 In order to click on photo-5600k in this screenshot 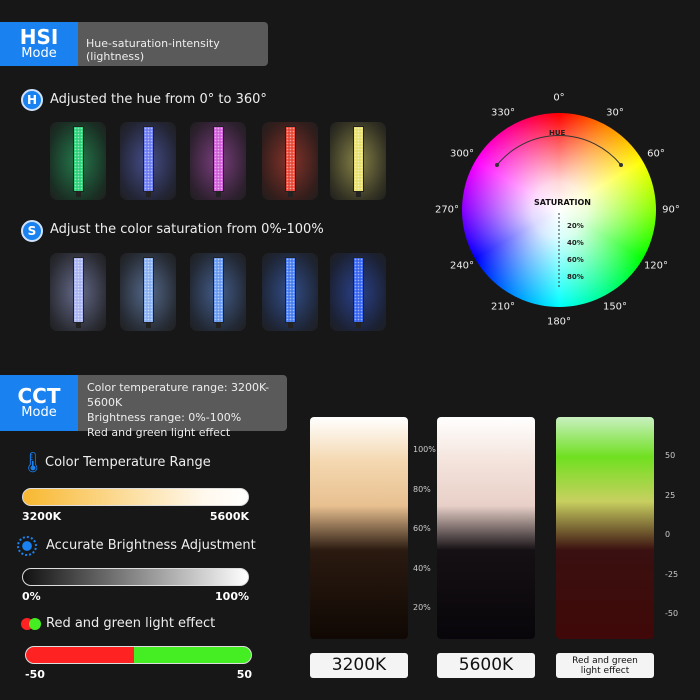, I will do `click(486, 528)`.